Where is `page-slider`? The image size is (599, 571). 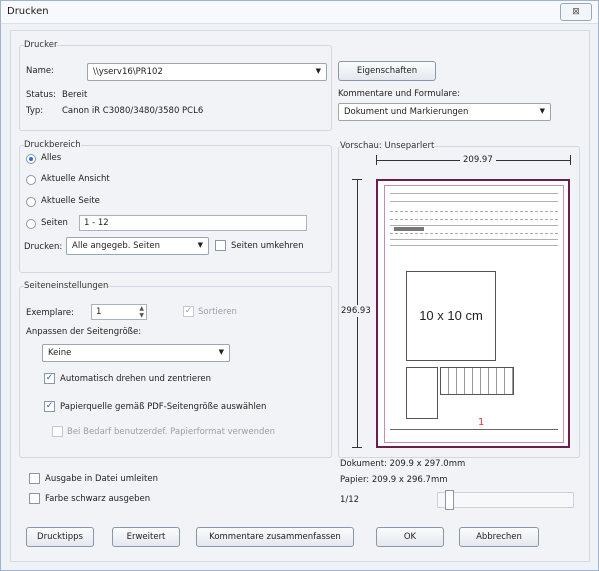 page-slider is located at coordinates (505, 500).